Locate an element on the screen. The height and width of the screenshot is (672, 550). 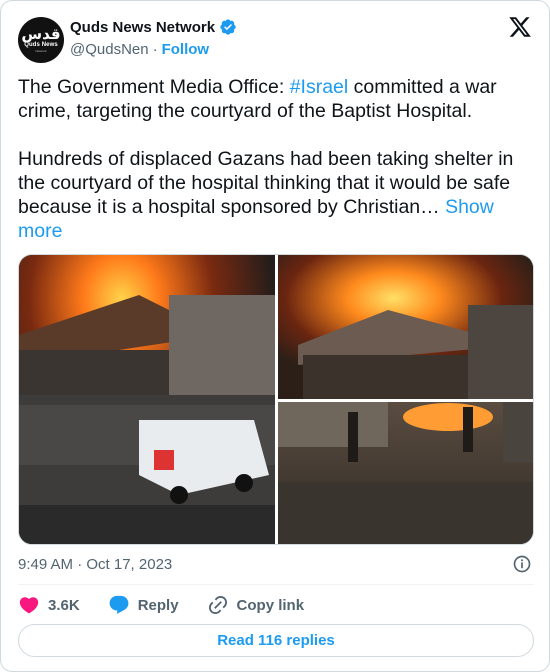
reply-button: Reply is located at coordinates (143, 605).